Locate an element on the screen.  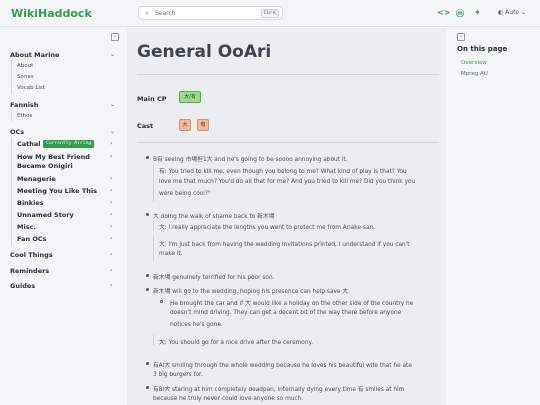
theme-toggle: ◐ Auto ⌄ is located at coordinates (512, 12).